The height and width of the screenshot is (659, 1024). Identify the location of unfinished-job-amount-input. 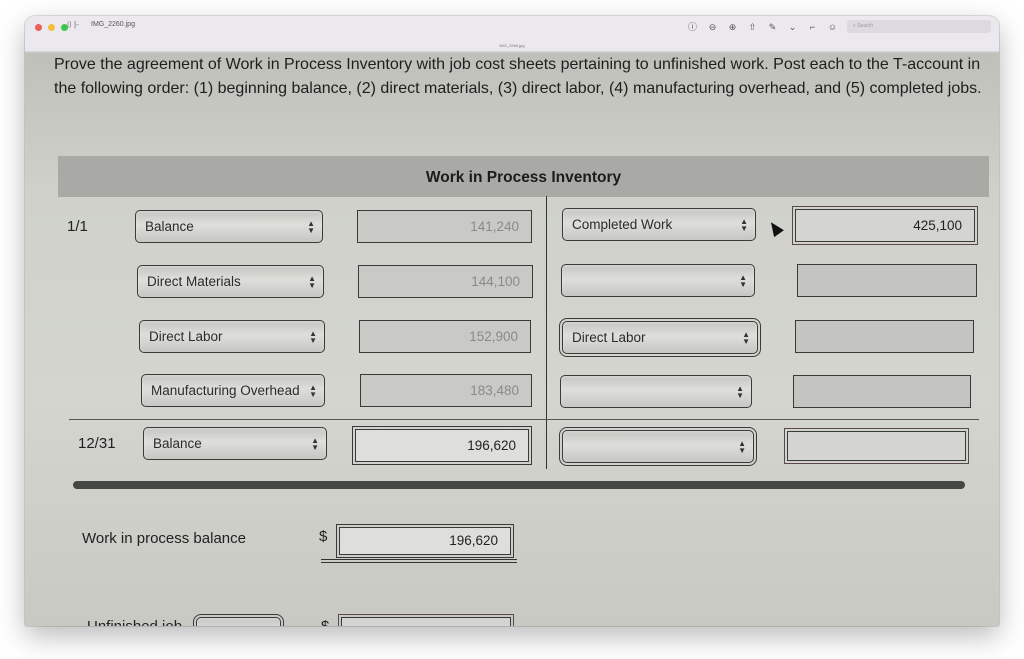
(426, 620).